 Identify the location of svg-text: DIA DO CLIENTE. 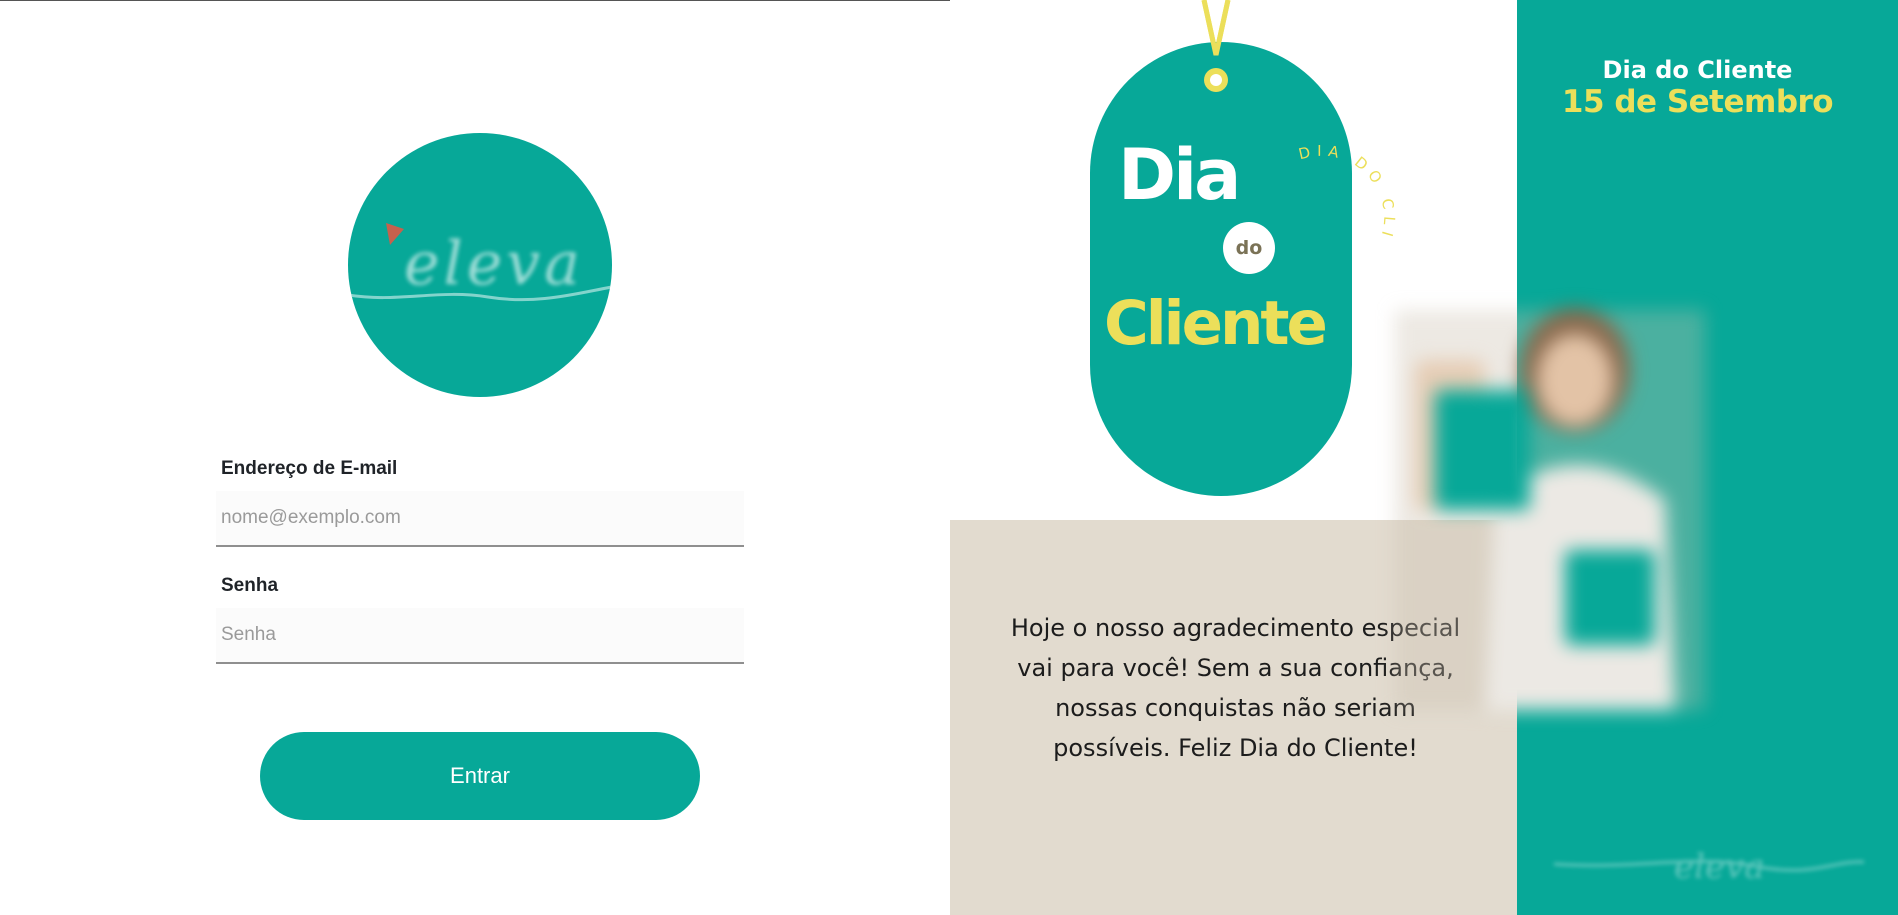
(1339, 172).